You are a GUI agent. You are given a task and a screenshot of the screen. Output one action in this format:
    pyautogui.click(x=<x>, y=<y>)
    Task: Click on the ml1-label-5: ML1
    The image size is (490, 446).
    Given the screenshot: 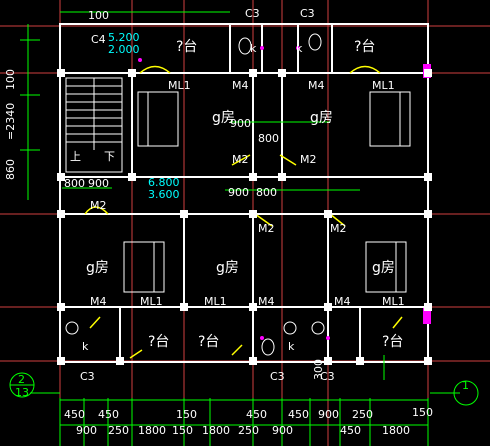 What is the action you would take?
    pyautogui.click(x=393, y=301)
    